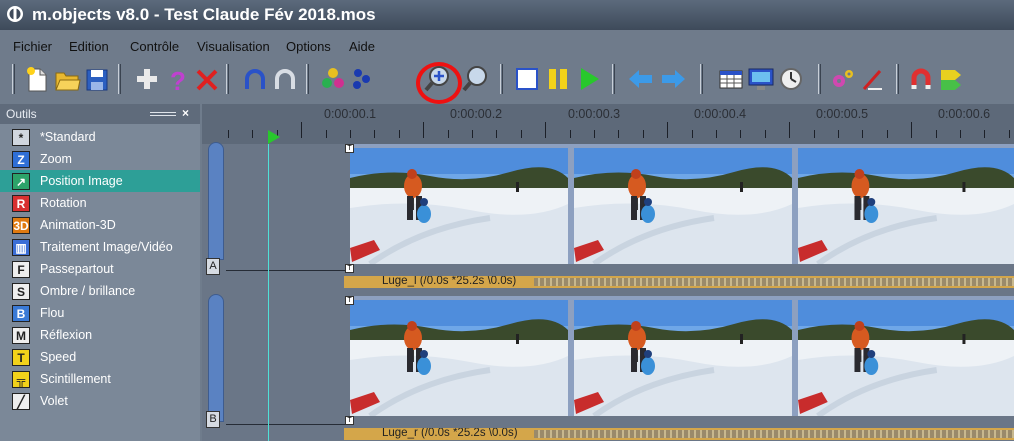  Describe the element at coordinates (185, 113) in the screenshot. I see `close-icon: ×` at that location.